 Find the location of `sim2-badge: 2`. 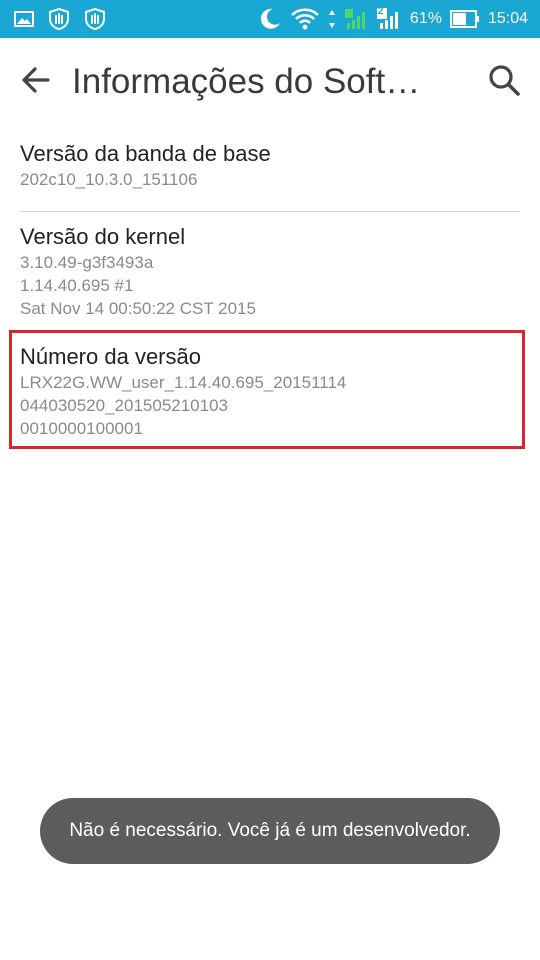

sim2-badge: 2 is located at coordinates (380, 11).